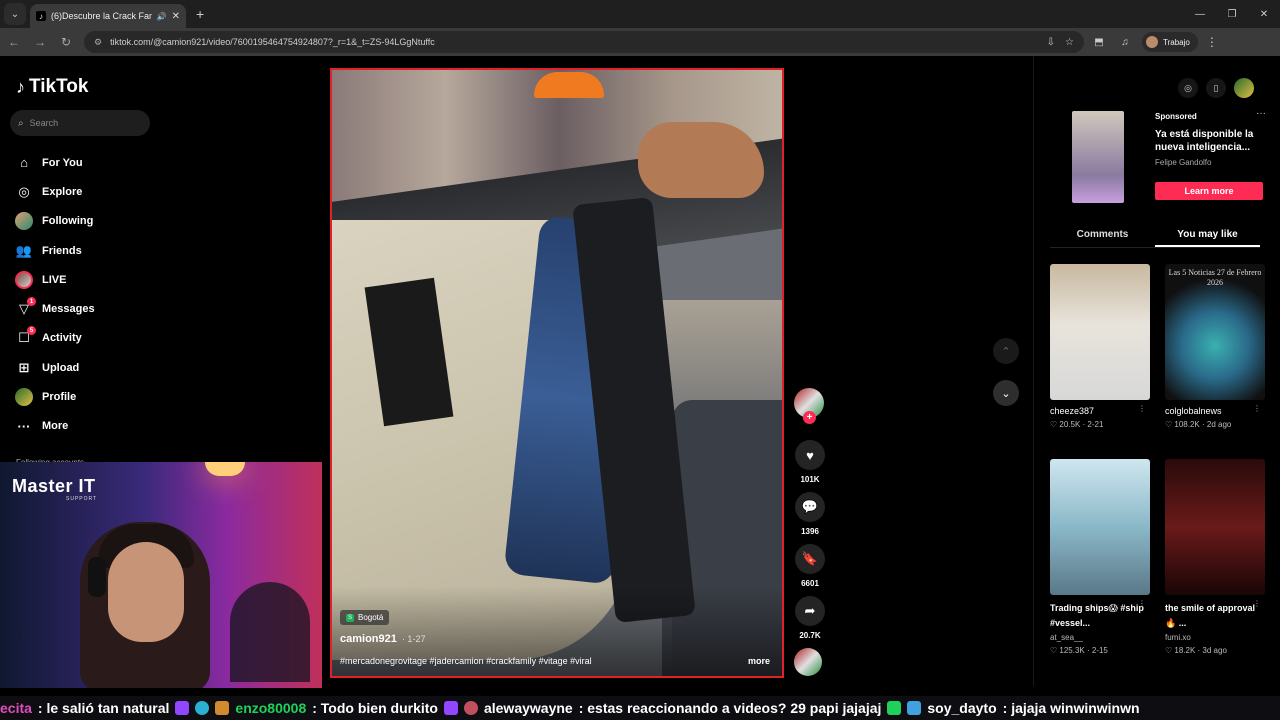 The image size is (1280, 720). Describe the element at coordinates (1215, 637) in the screenshot. I see `card-username: fumi.xo` at that location.